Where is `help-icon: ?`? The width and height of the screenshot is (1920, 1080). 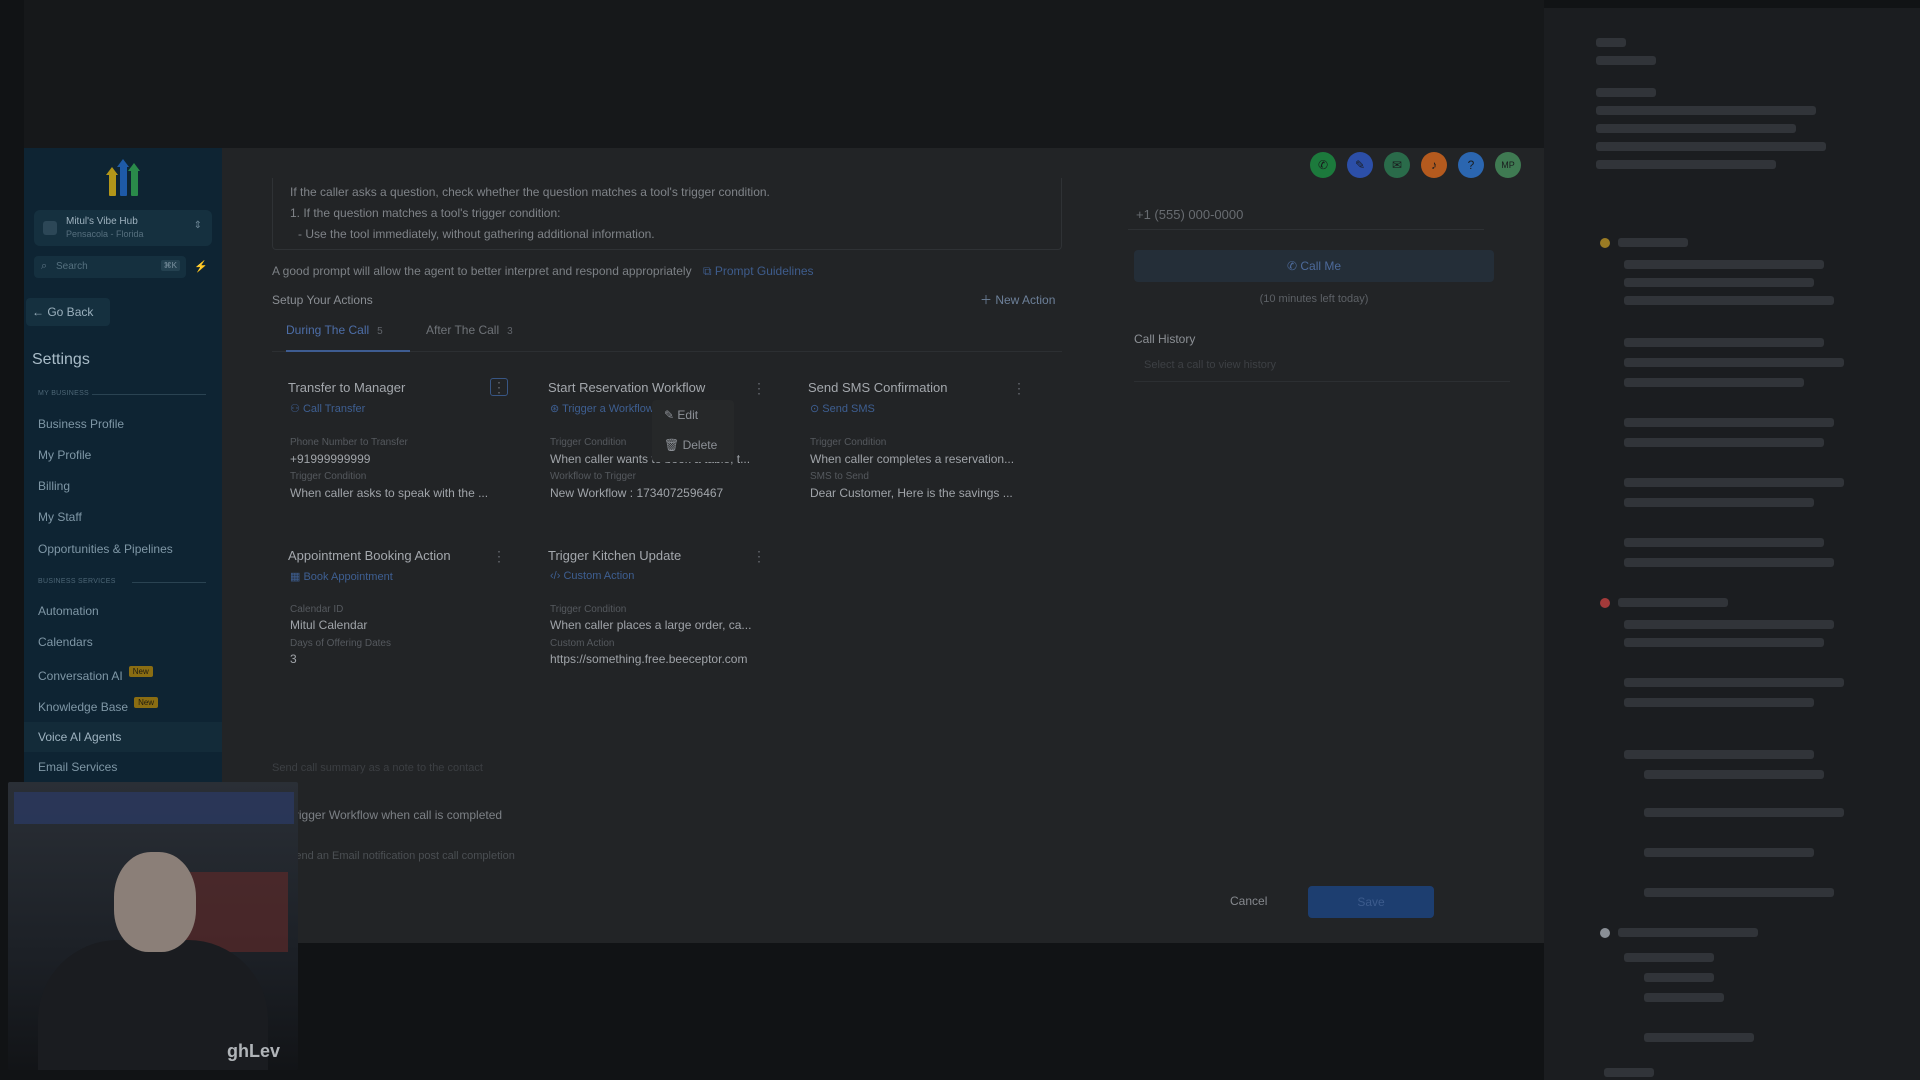 help-icon: ? is located at coordinates (1471, 165).